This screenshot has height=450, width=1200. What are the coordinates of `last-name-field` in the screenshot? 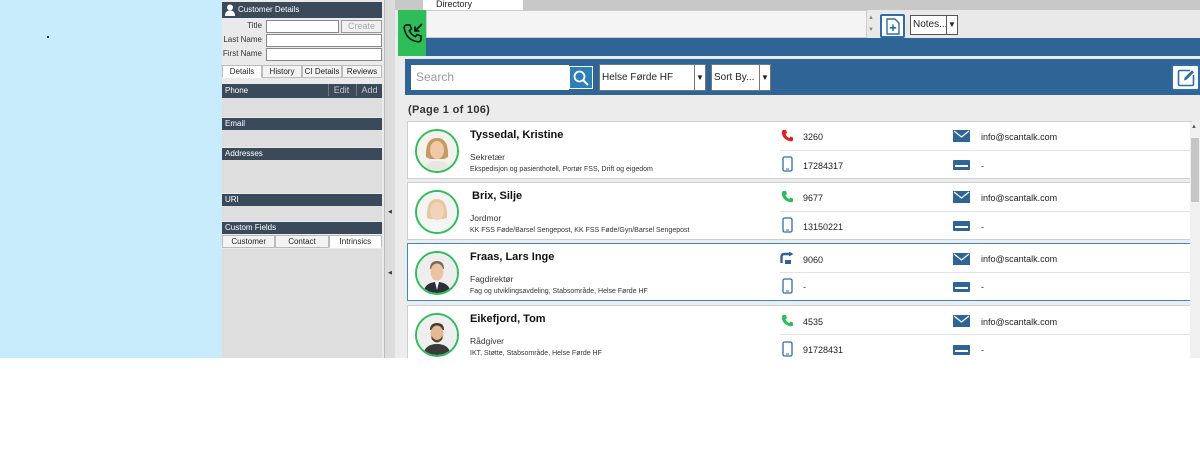 It's located at (324, 40).